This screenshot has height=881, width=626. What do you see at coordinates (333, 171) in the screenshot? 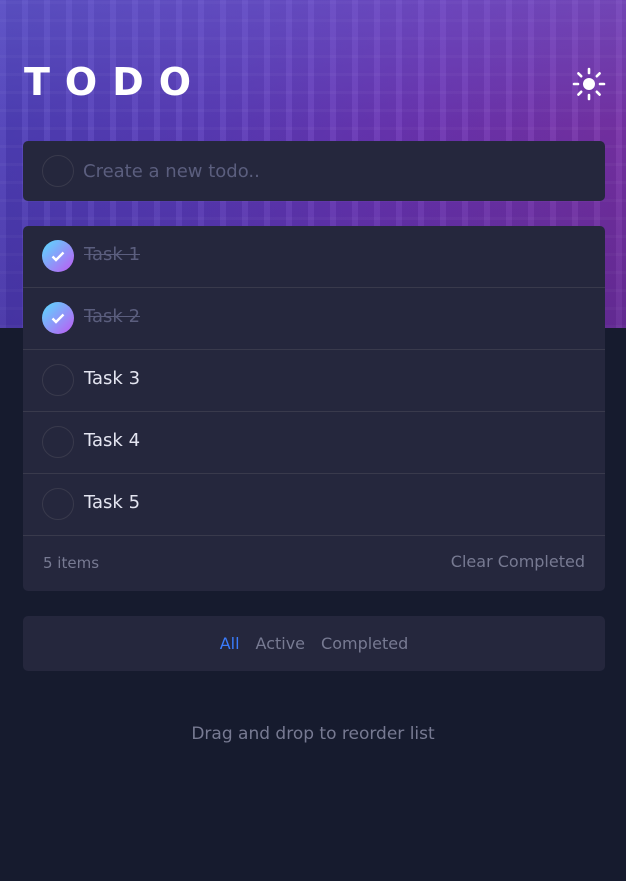
I see `new-todo-input` at bounding box center [333, 171].